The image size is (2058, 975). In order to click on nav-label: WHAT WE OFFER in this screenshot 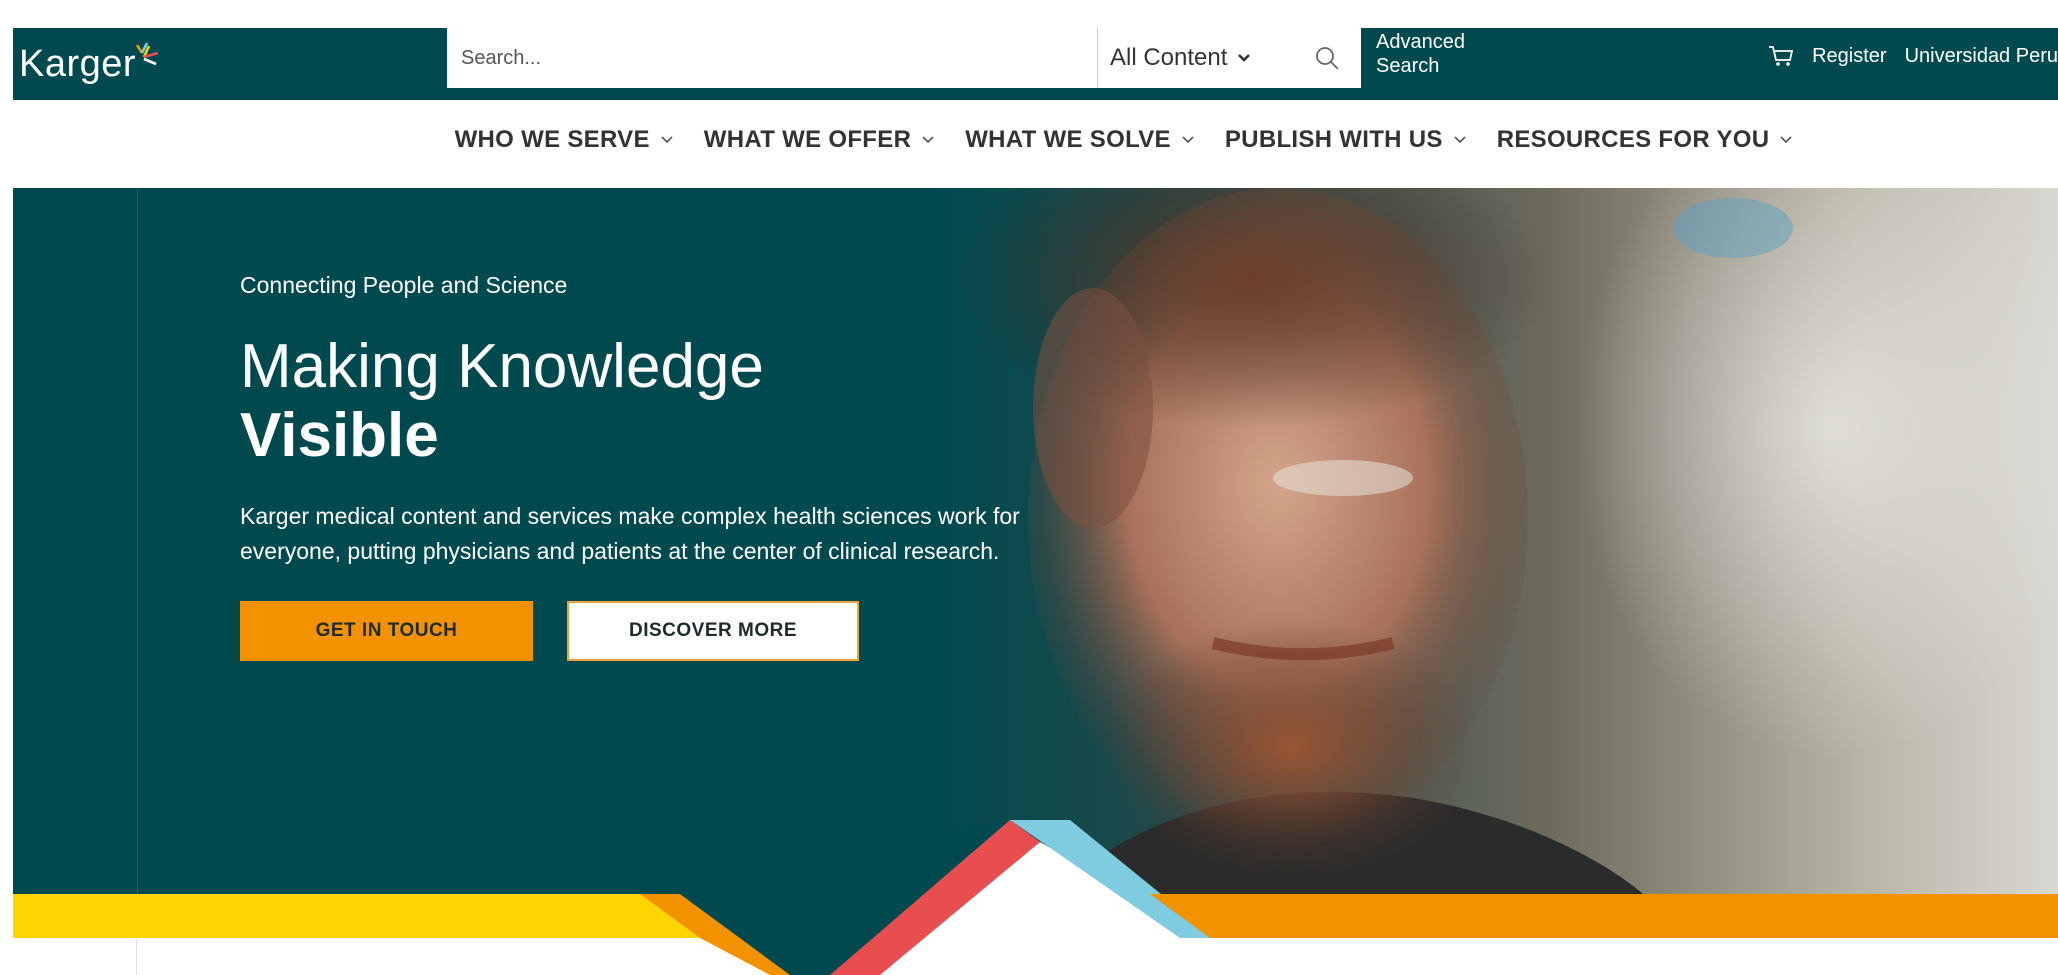, I will do `click(807, 139)`.